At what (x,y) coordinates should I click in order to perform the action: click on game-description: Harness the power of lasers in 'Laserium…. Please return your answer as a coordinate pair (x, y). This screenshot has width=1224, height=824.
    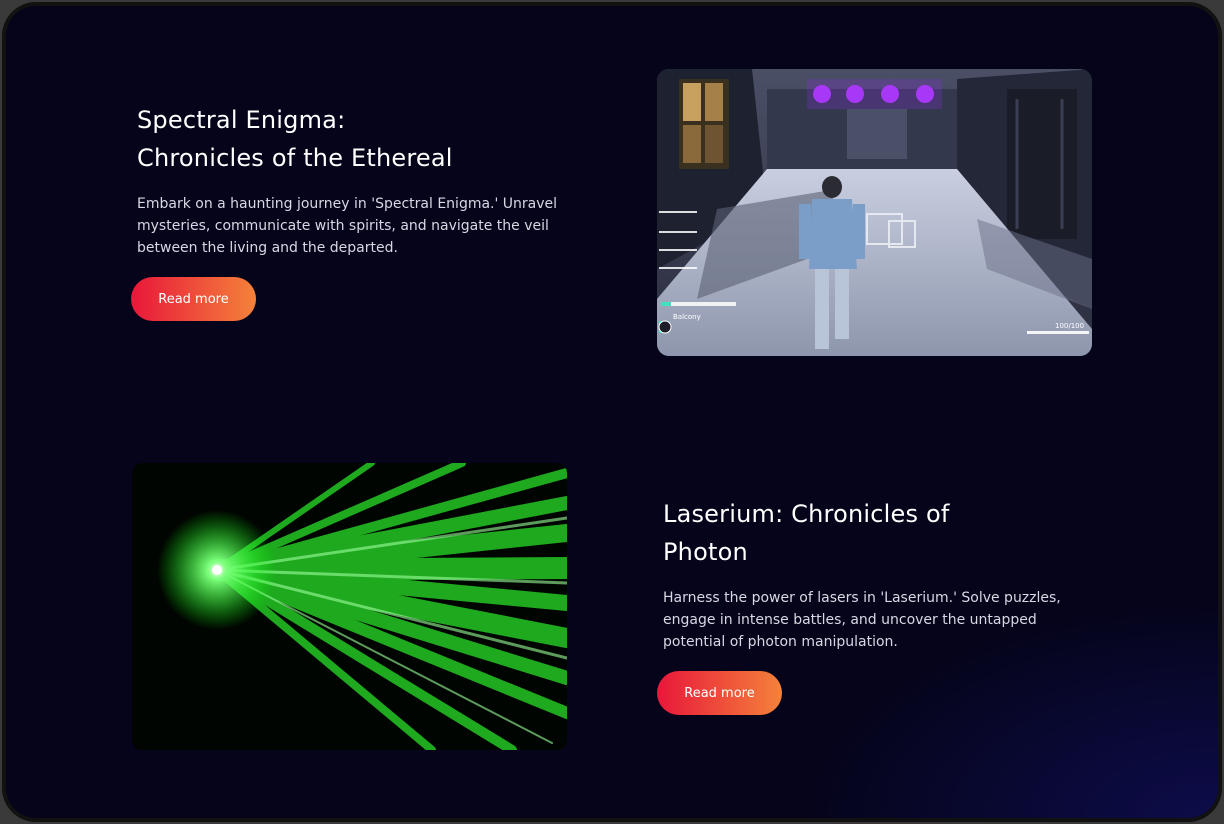
    Looking at the image, I should click on (862, 620).